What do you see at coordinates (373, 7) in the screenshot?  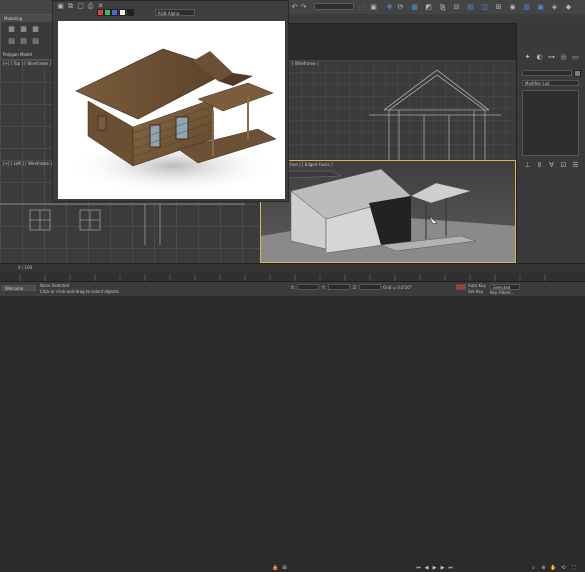 I see `region-select-icon: ▣` at bounding box center [373, 7].